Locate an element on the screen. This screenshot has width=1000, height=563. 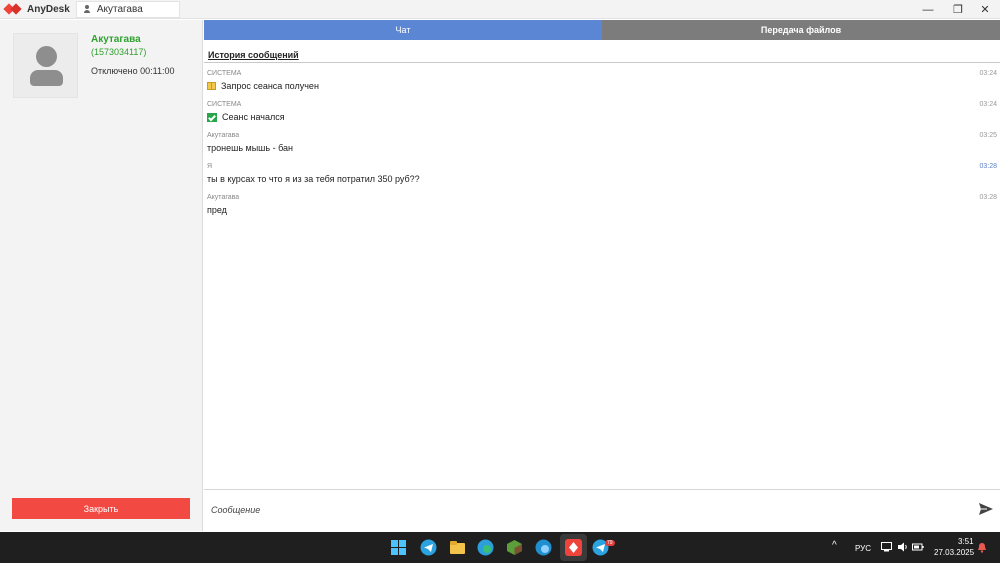
message-text: Запрос сеанса получен is located at coordinates (270, 86).